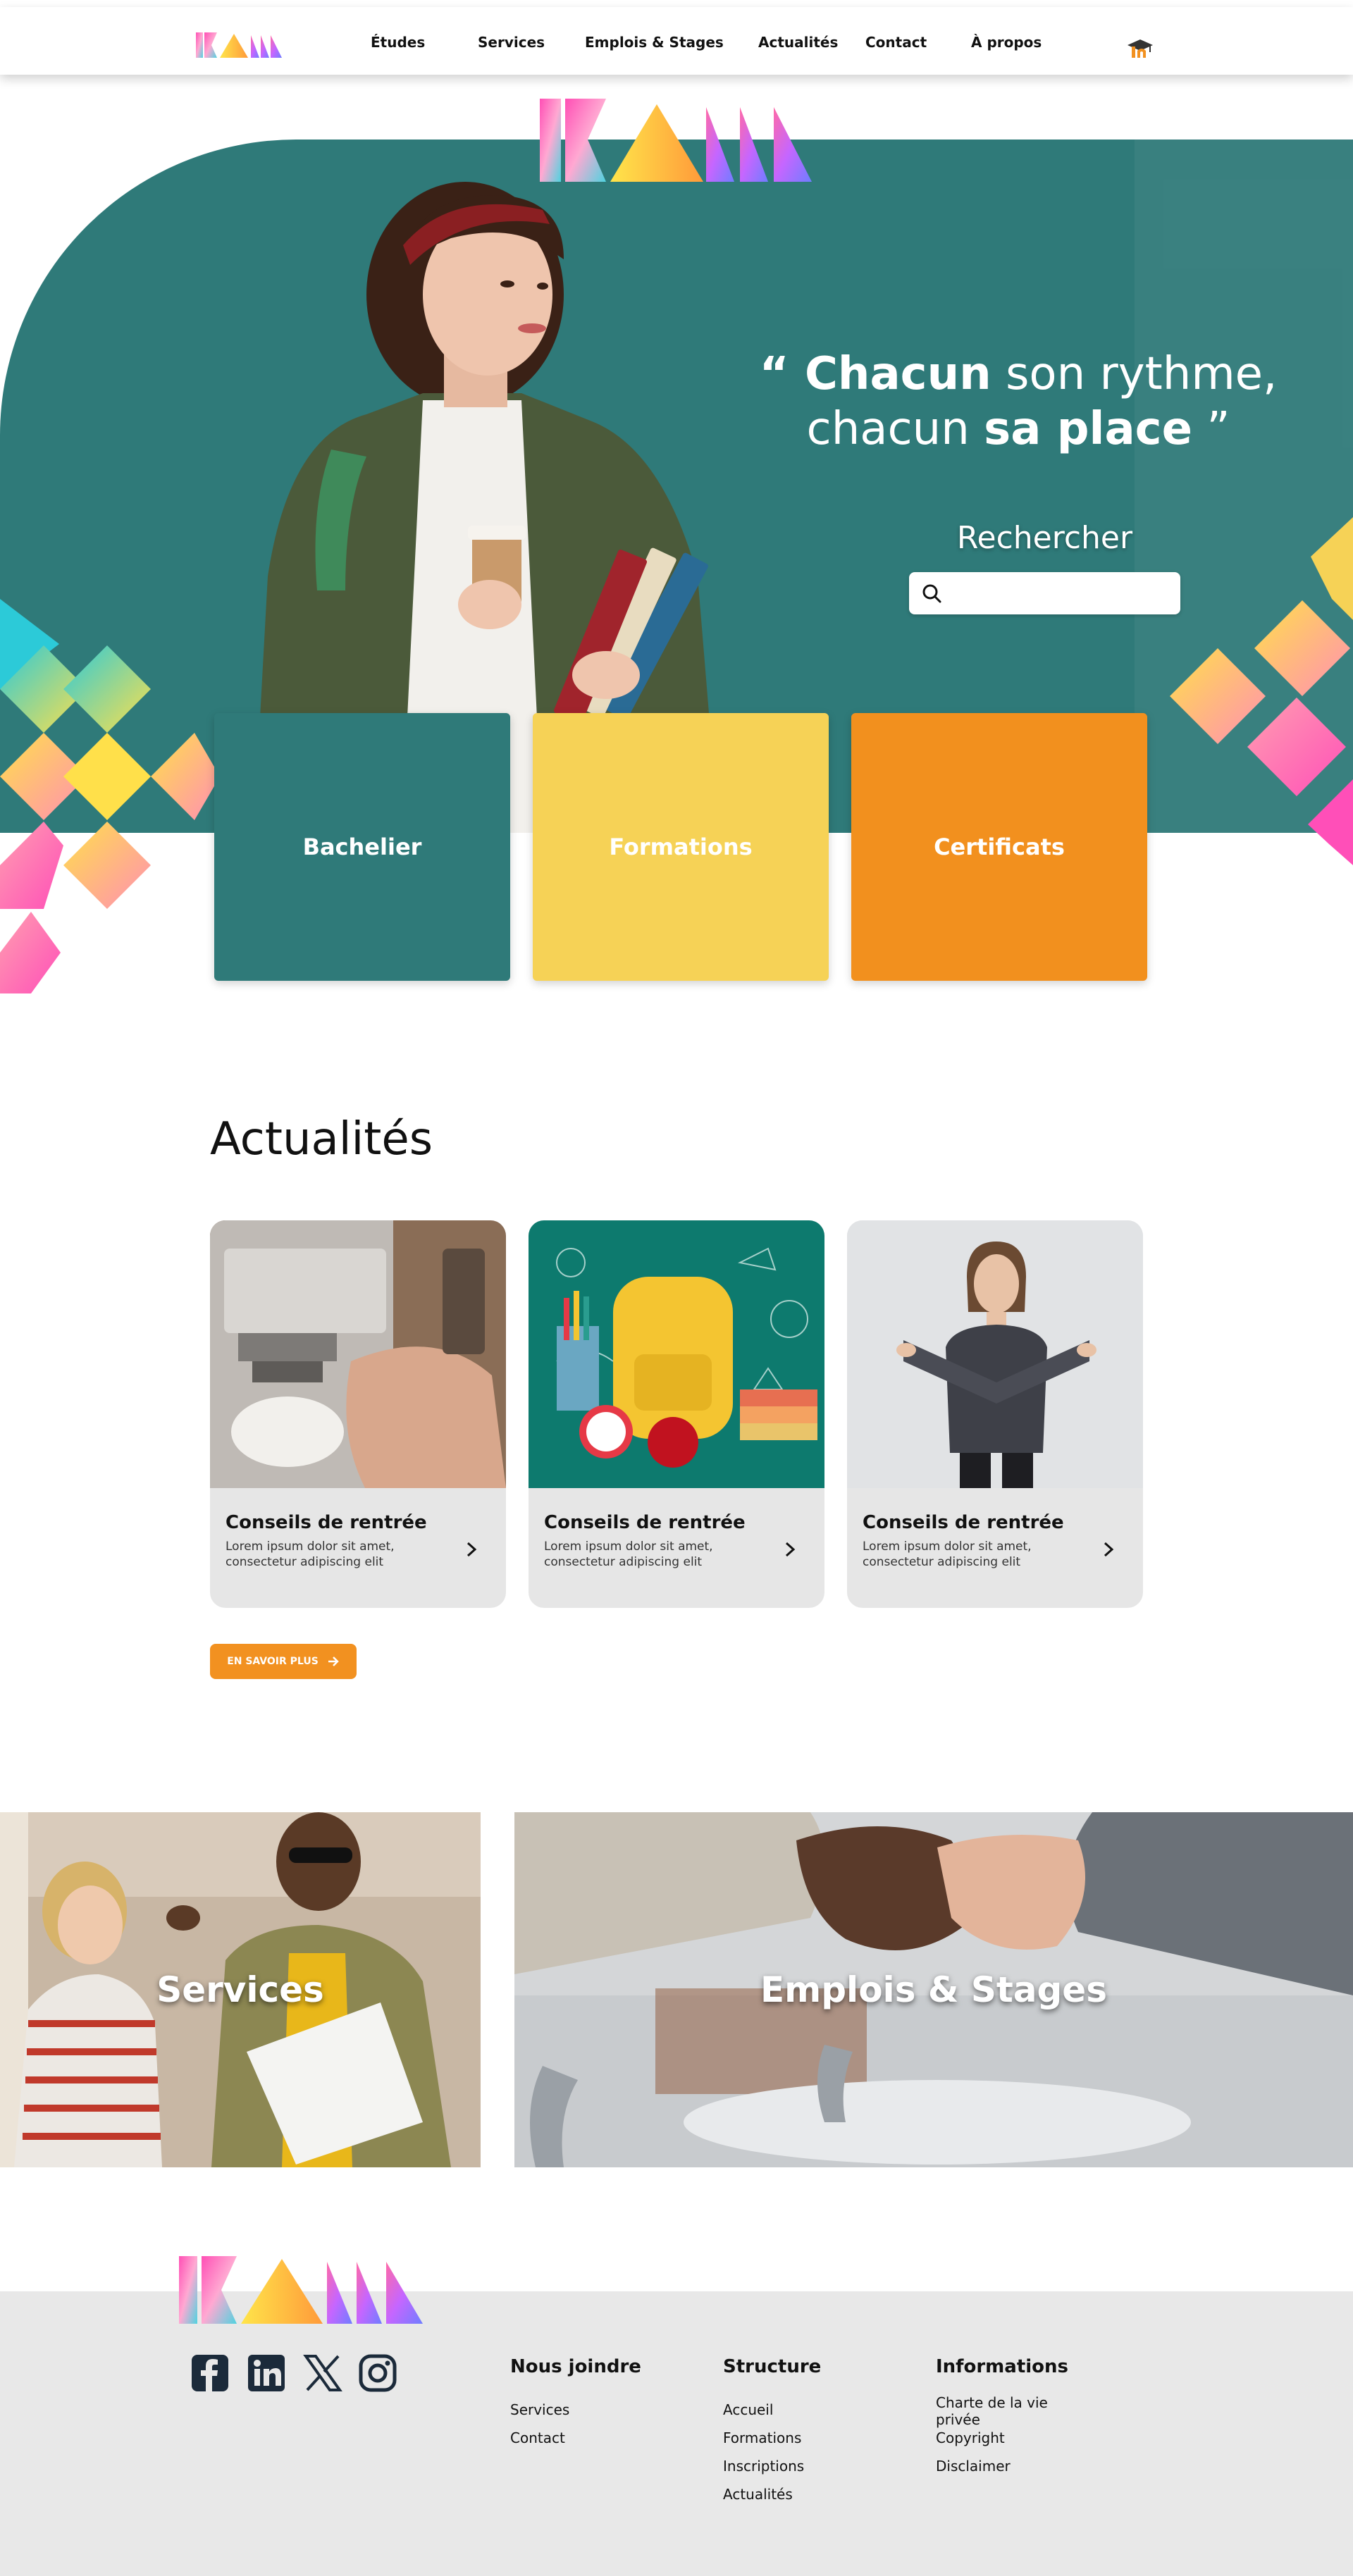 The width and height of the screenshot is (1353, 2576). I want to click on read-more-button: EN SAVOIR PLUS, so click(283, 1661).